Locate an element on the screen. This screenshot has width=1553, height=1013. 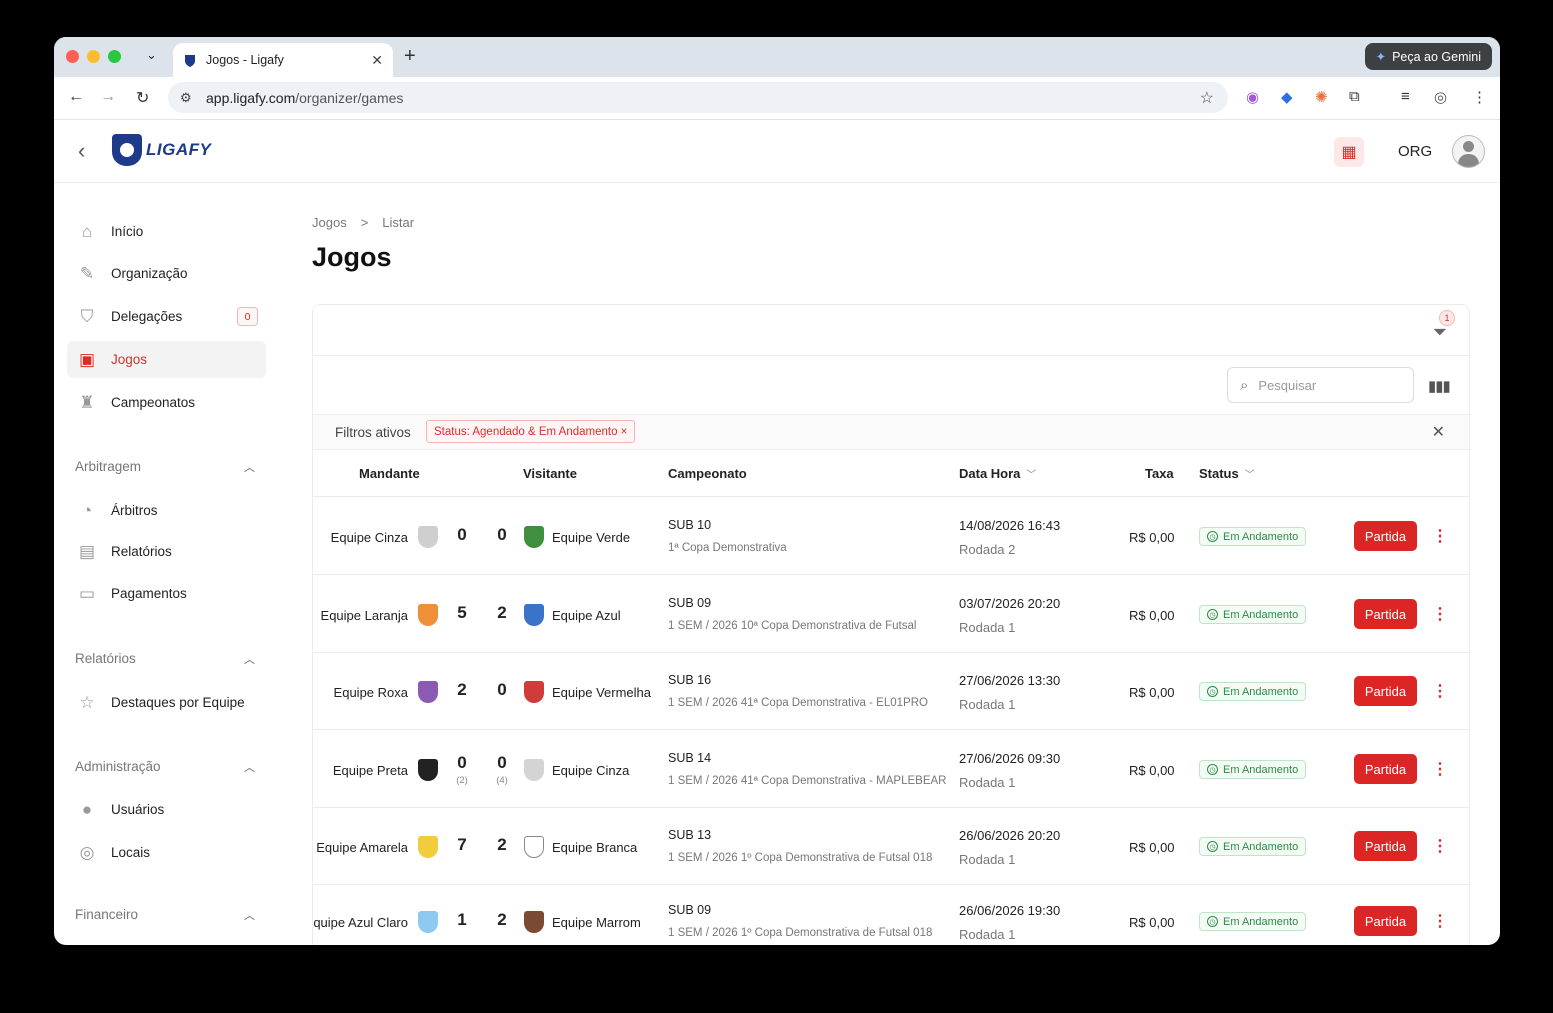
away-score: 2 is located at coordinates (502, 844).